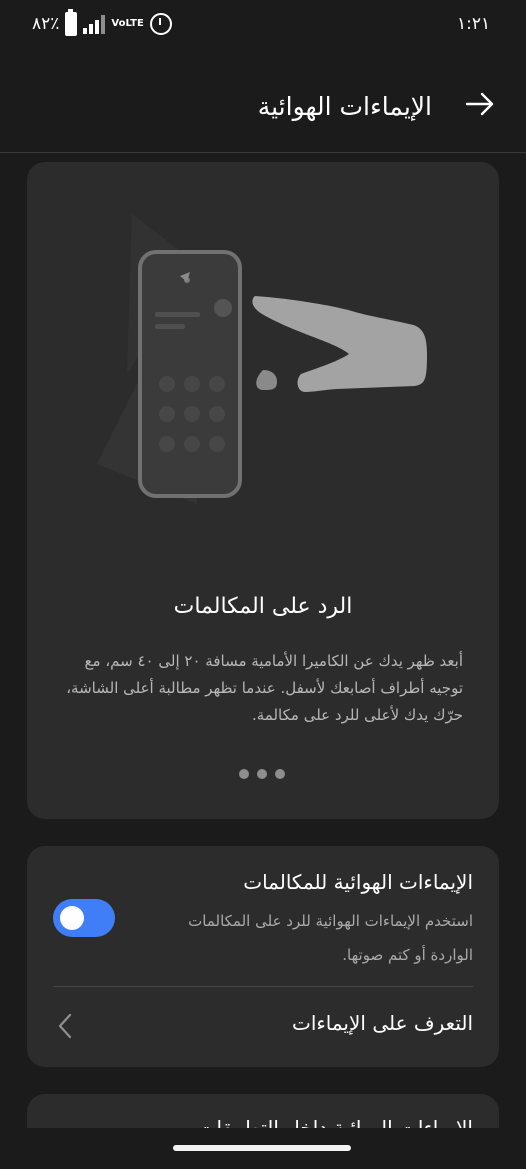 The height and width of the screenshot is (1169, 526). What do you see at coordinates (160, 24) in the screenshot?
I see `alarm-icon` at bounding box center [160, 24].